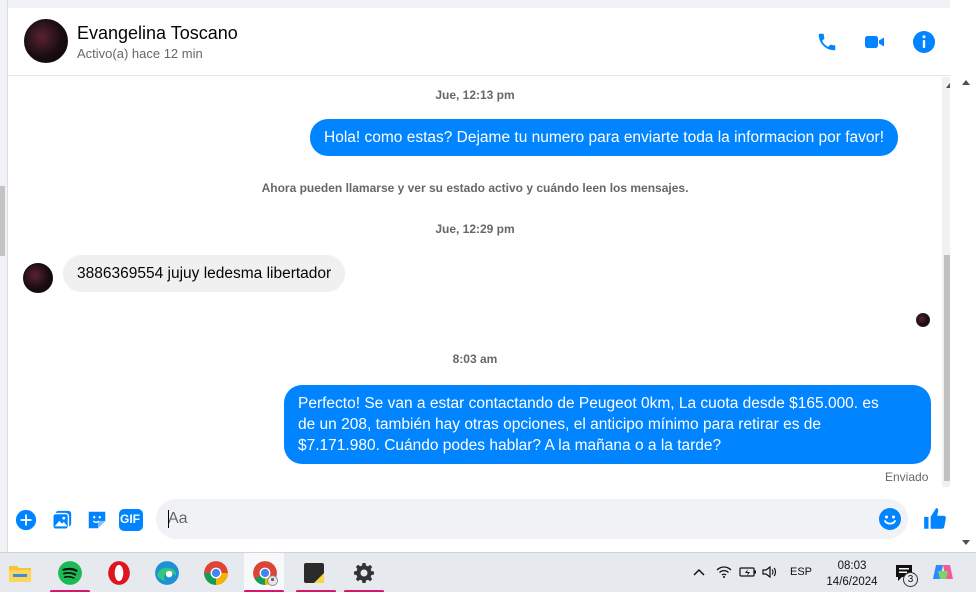 The height and width of the screenshot is (592, 976). I want to click on plus-circle-icon, so click(26, 520).